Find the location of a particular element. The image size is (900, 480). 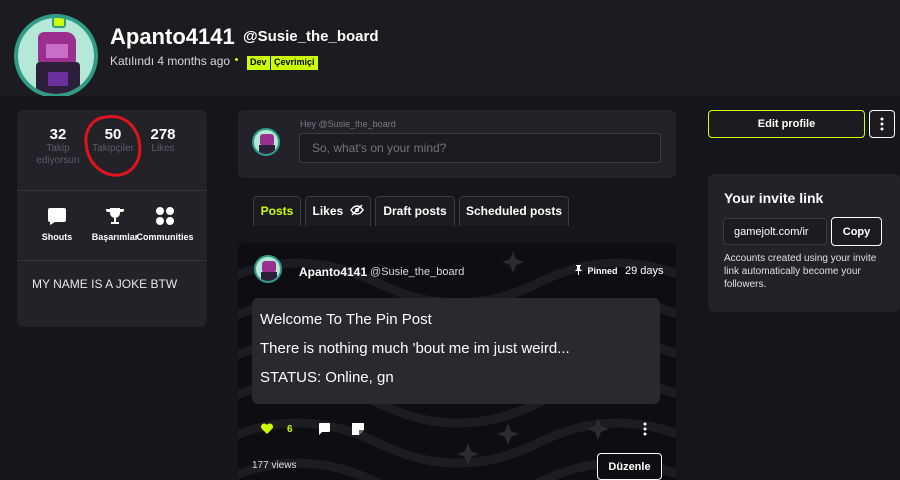

pin-icon is located at coordinates (578, 270).